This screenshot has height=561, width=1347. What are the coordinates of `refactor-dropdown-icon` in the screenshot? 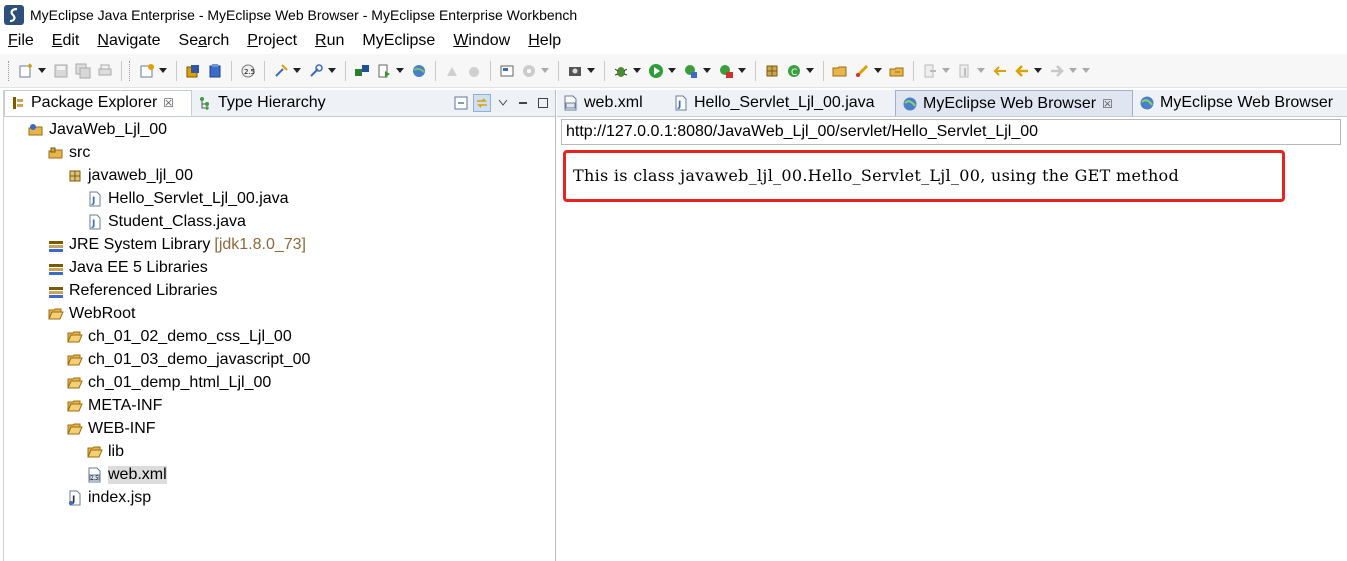 It's located at (297, 70).